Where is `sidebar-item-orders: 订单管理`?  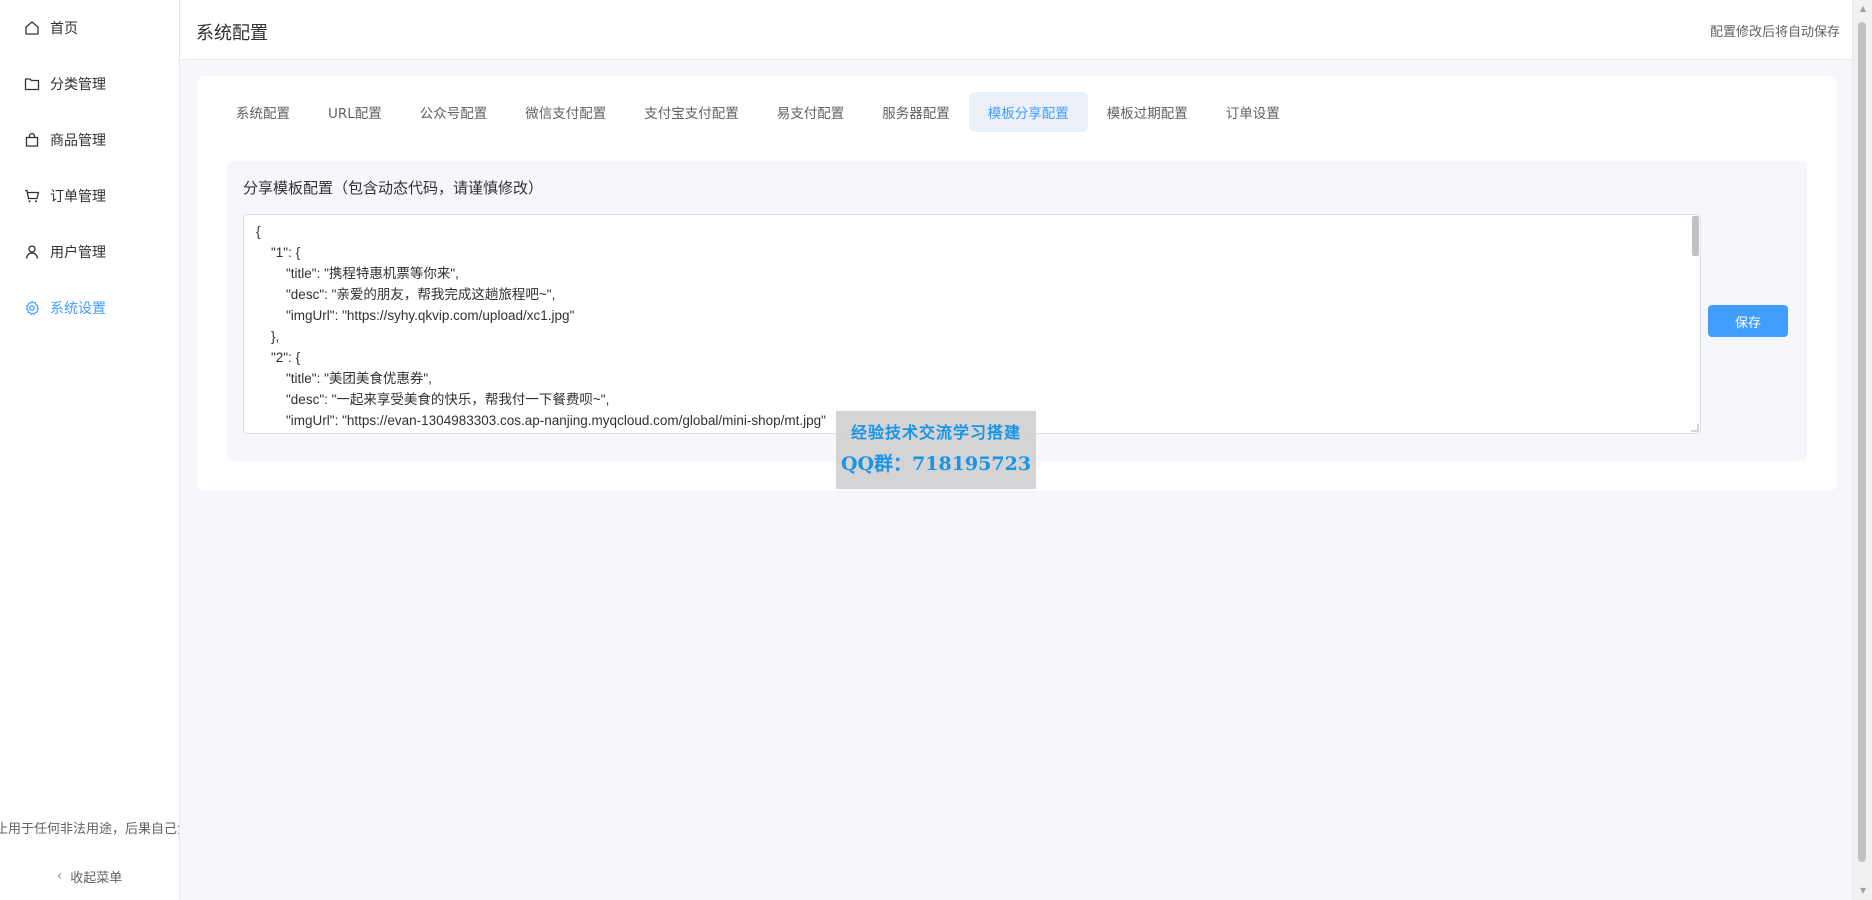
sidebar-item-orders: 订单管理 is located at coordinates (89, 196).